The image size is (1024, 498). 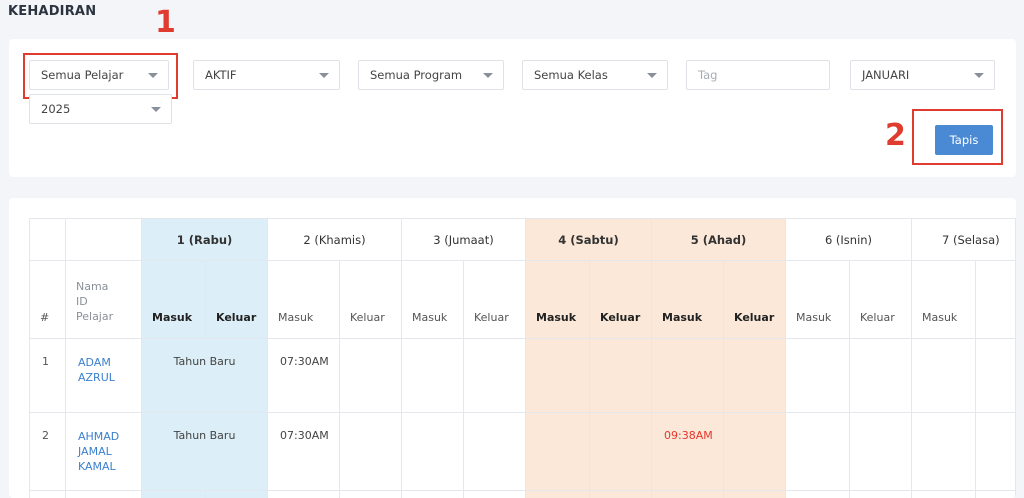 I want to click on out-header, so click(x=995, y=299).